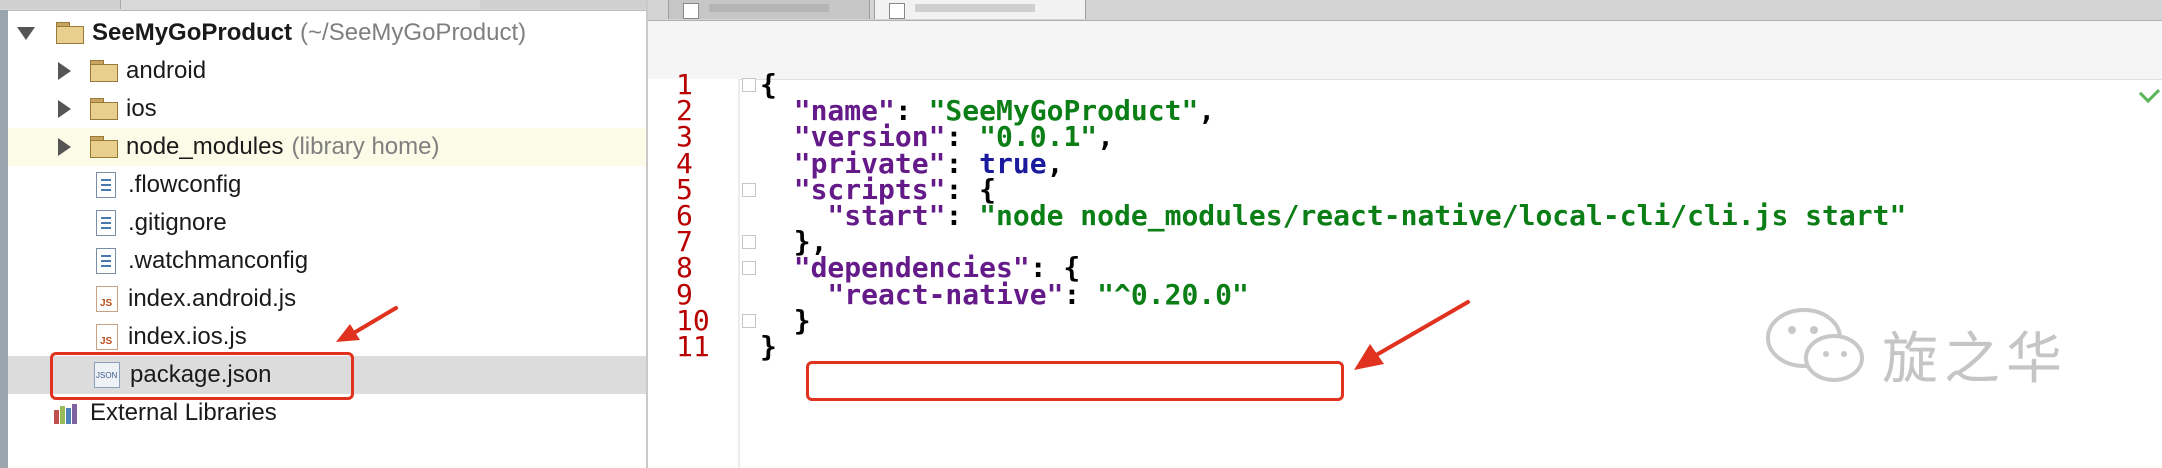  What do you see at coordinates (327, 71) in the screenshot?
I see `tree-item-android: android` at bounding box center [327, 71].